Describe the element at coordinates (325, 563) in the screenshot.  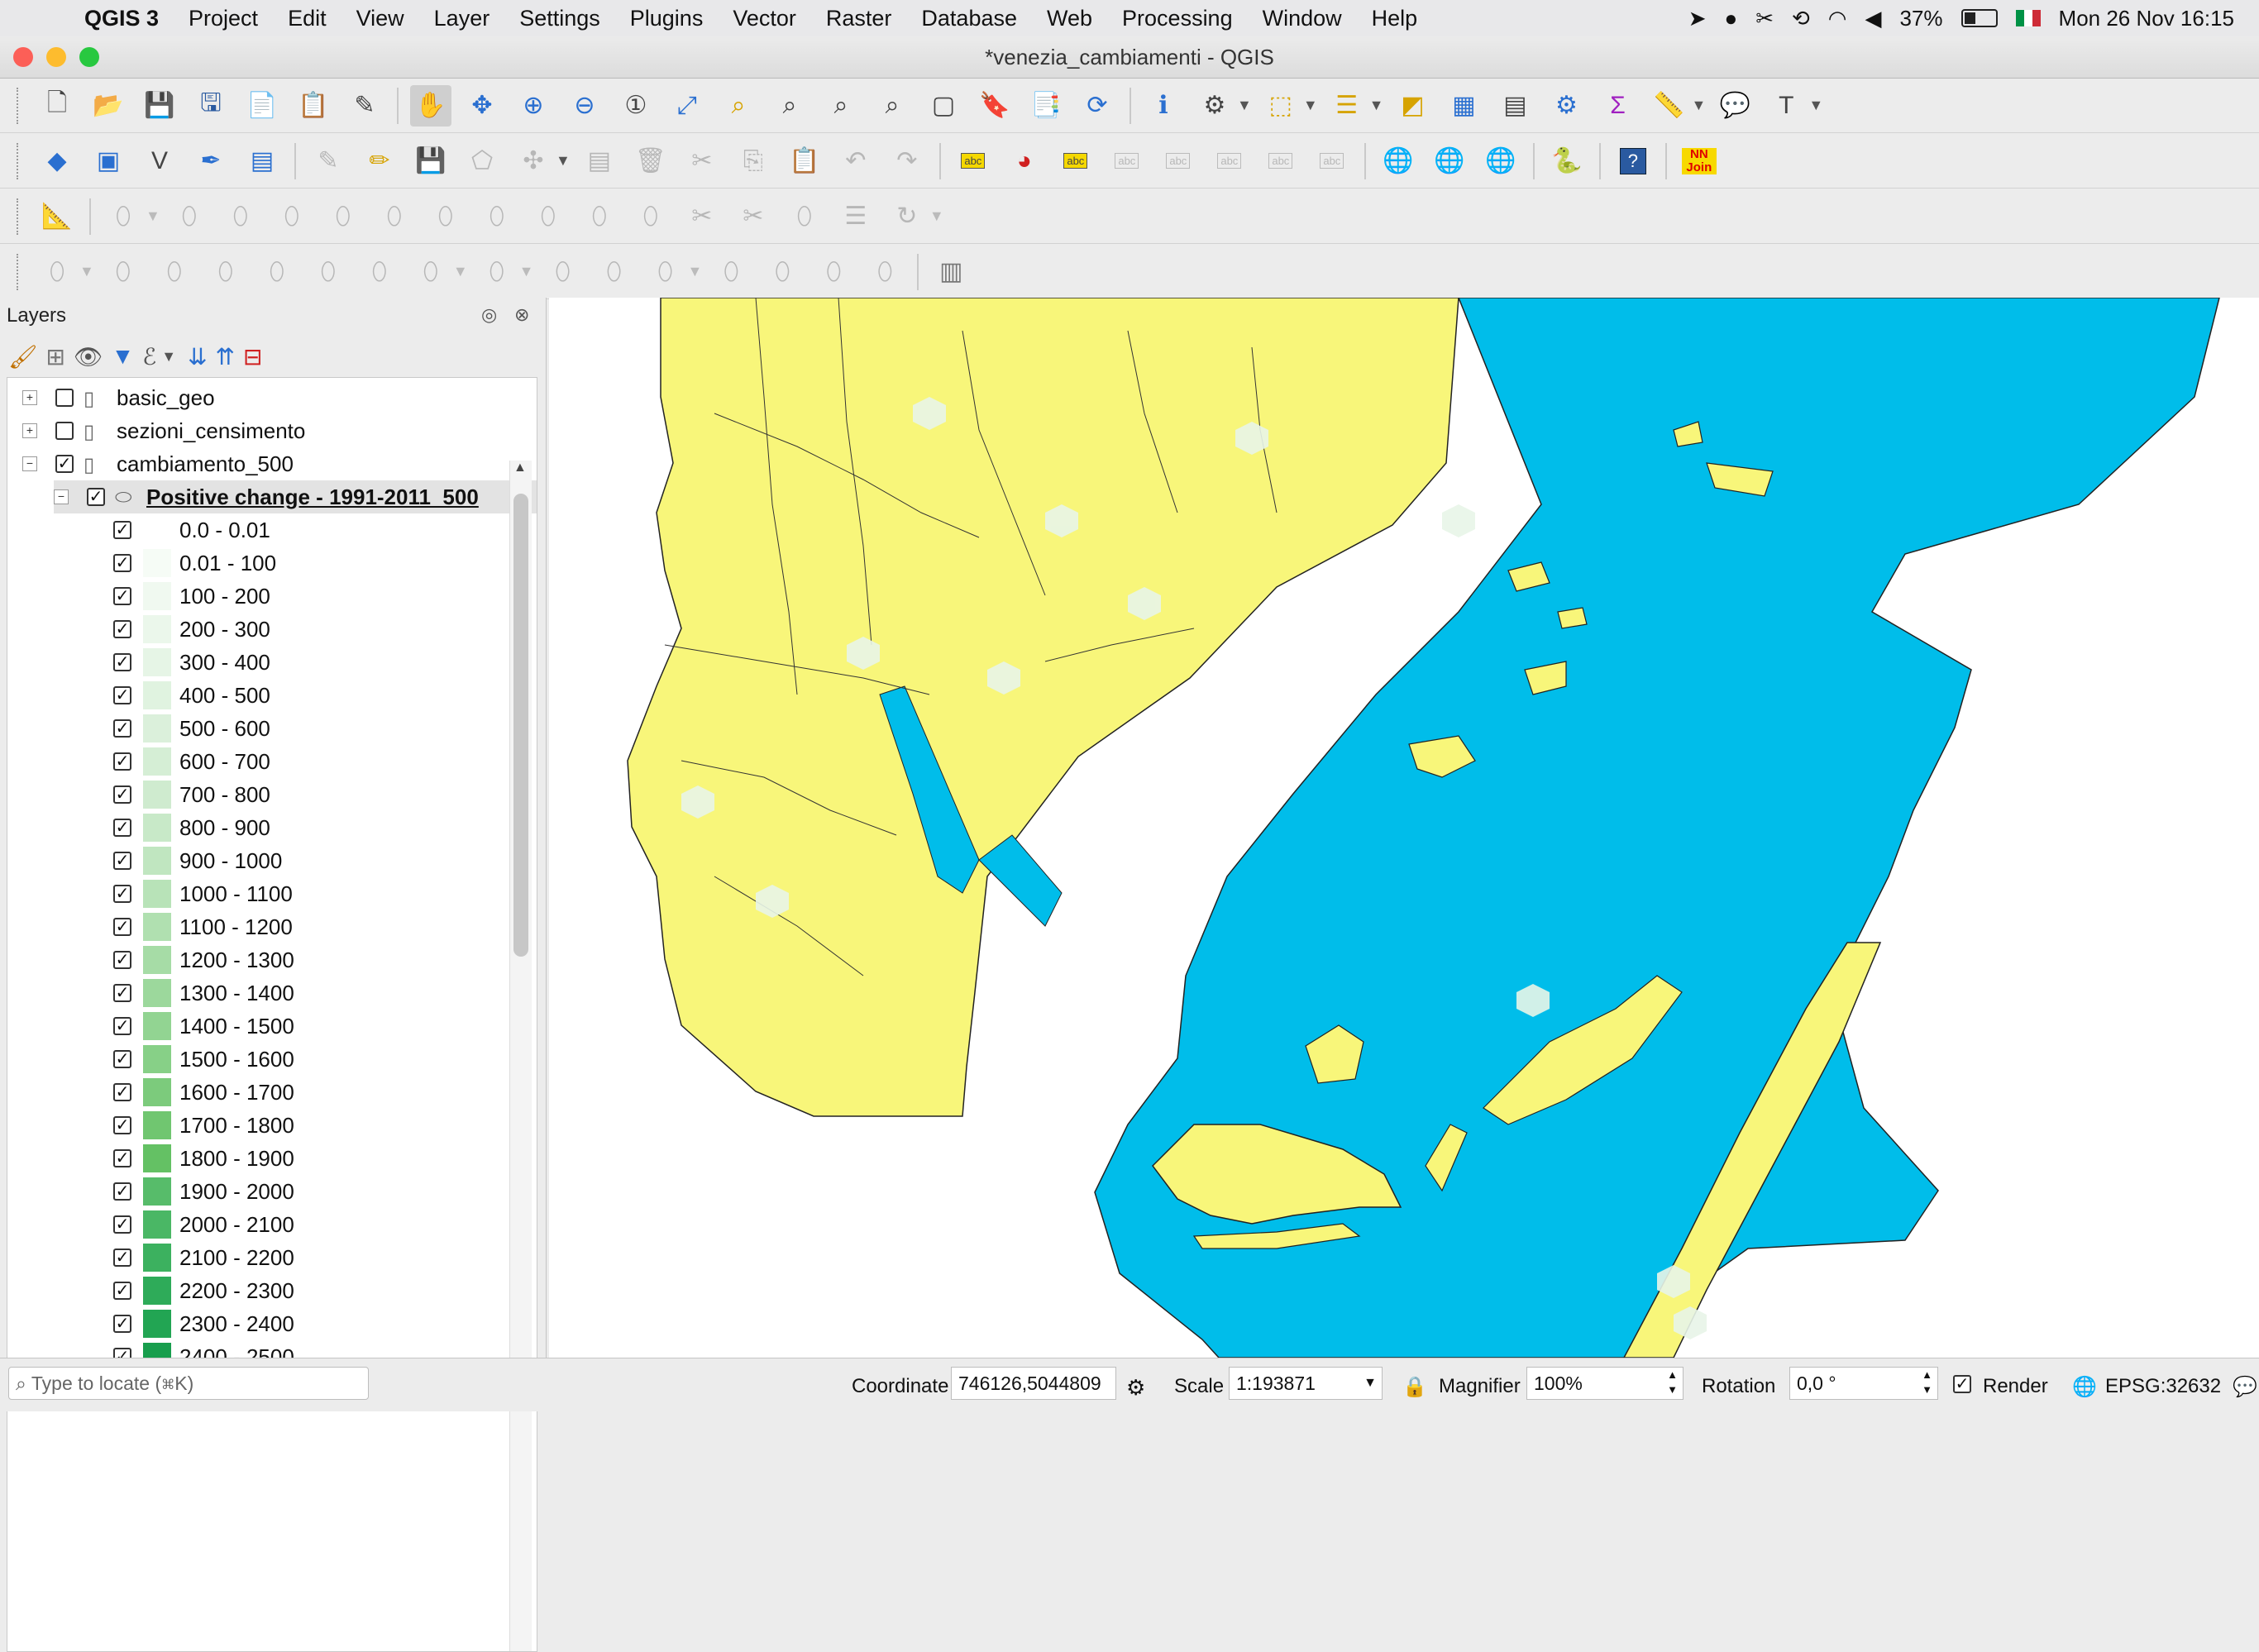
I see `legend-class-row: ✓ 0.01 - 100` at that location.